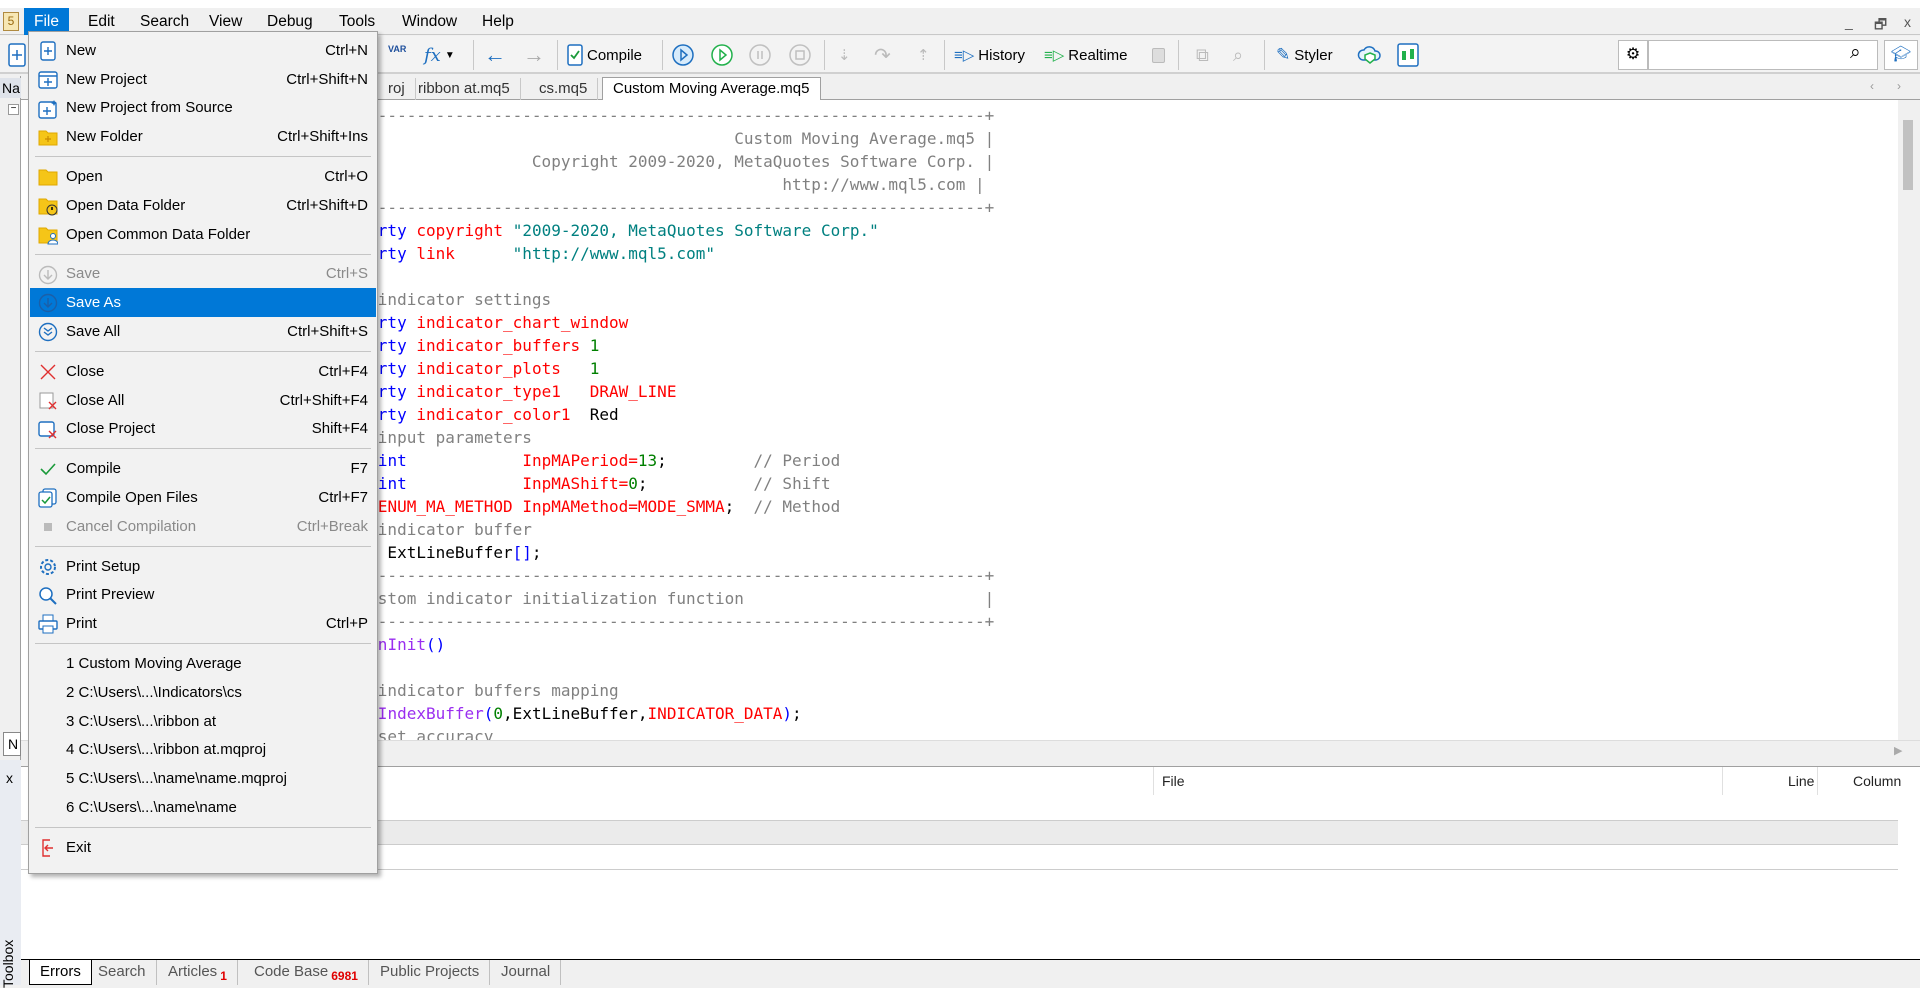  What do you see at coordinates (498, 345) in the screenshot?
I see `code-token: indicator_buffers` at bounding box center [498, 345].